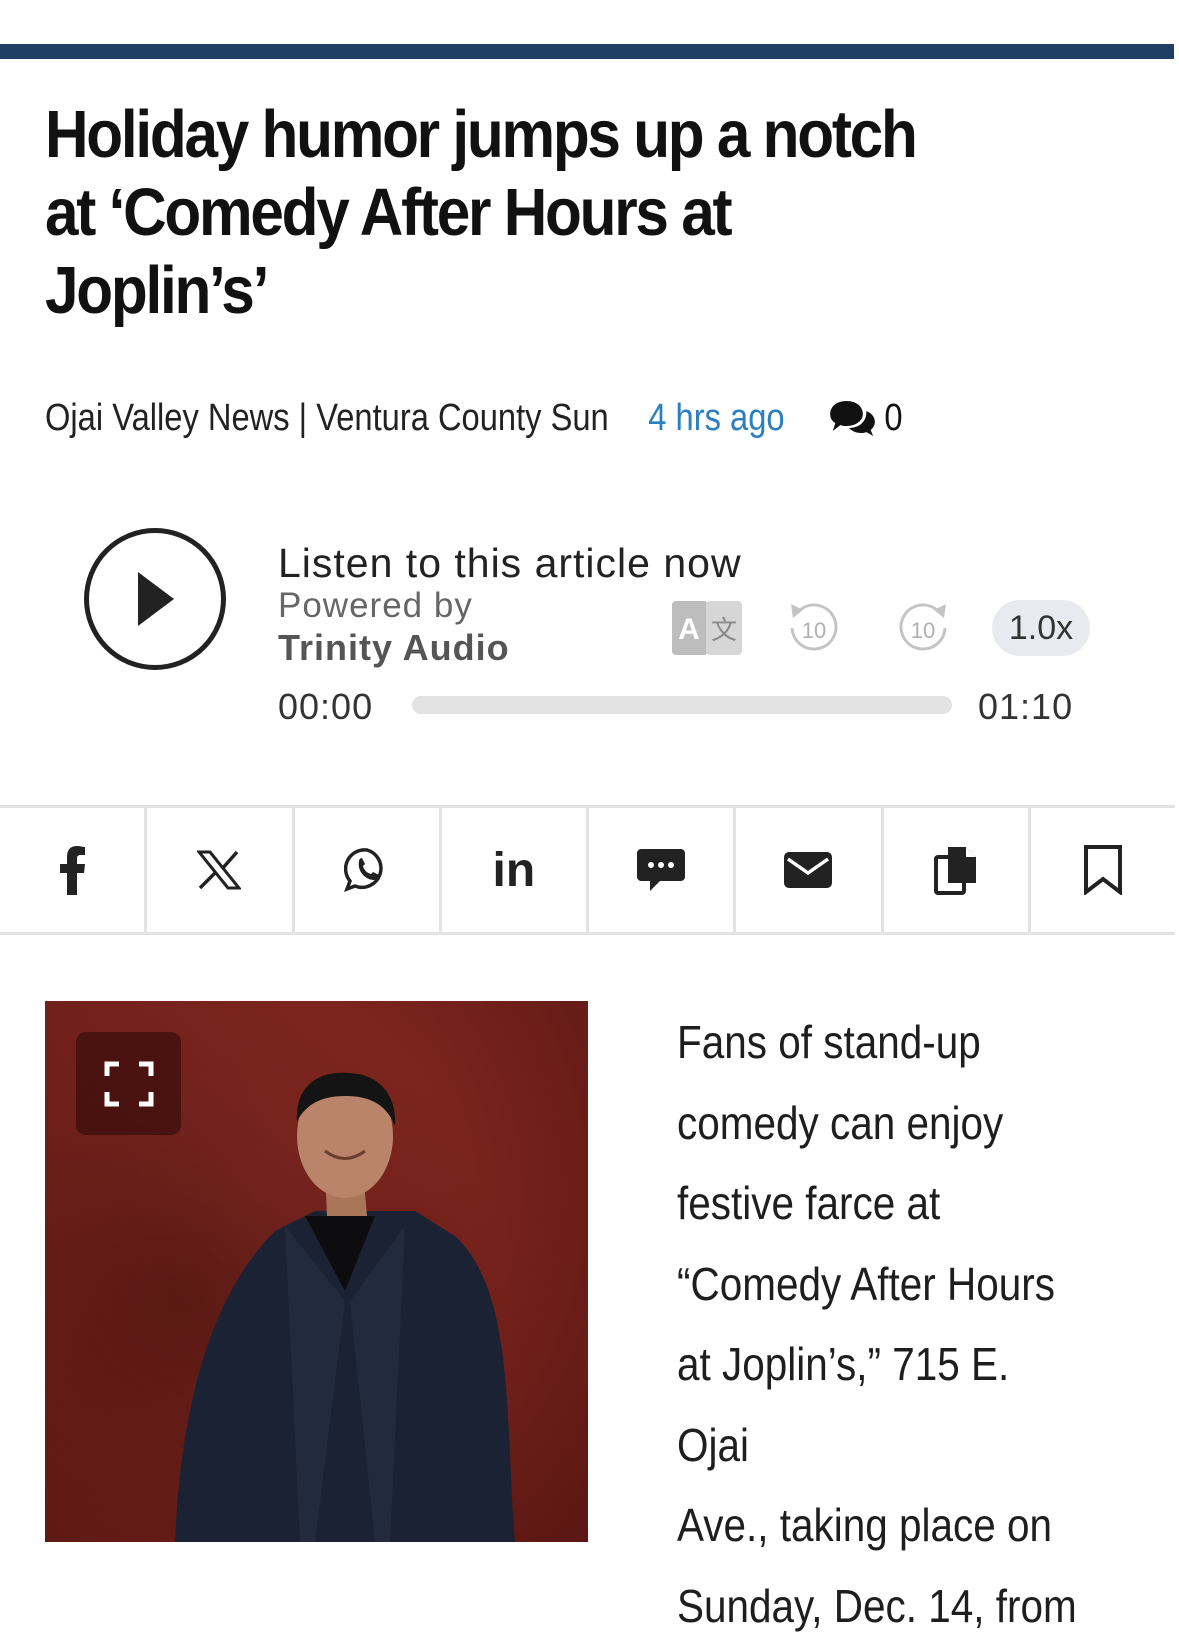 This screenshot has height=1646, width=1179. I want to click on share-facebook-button, so click(72, 870).